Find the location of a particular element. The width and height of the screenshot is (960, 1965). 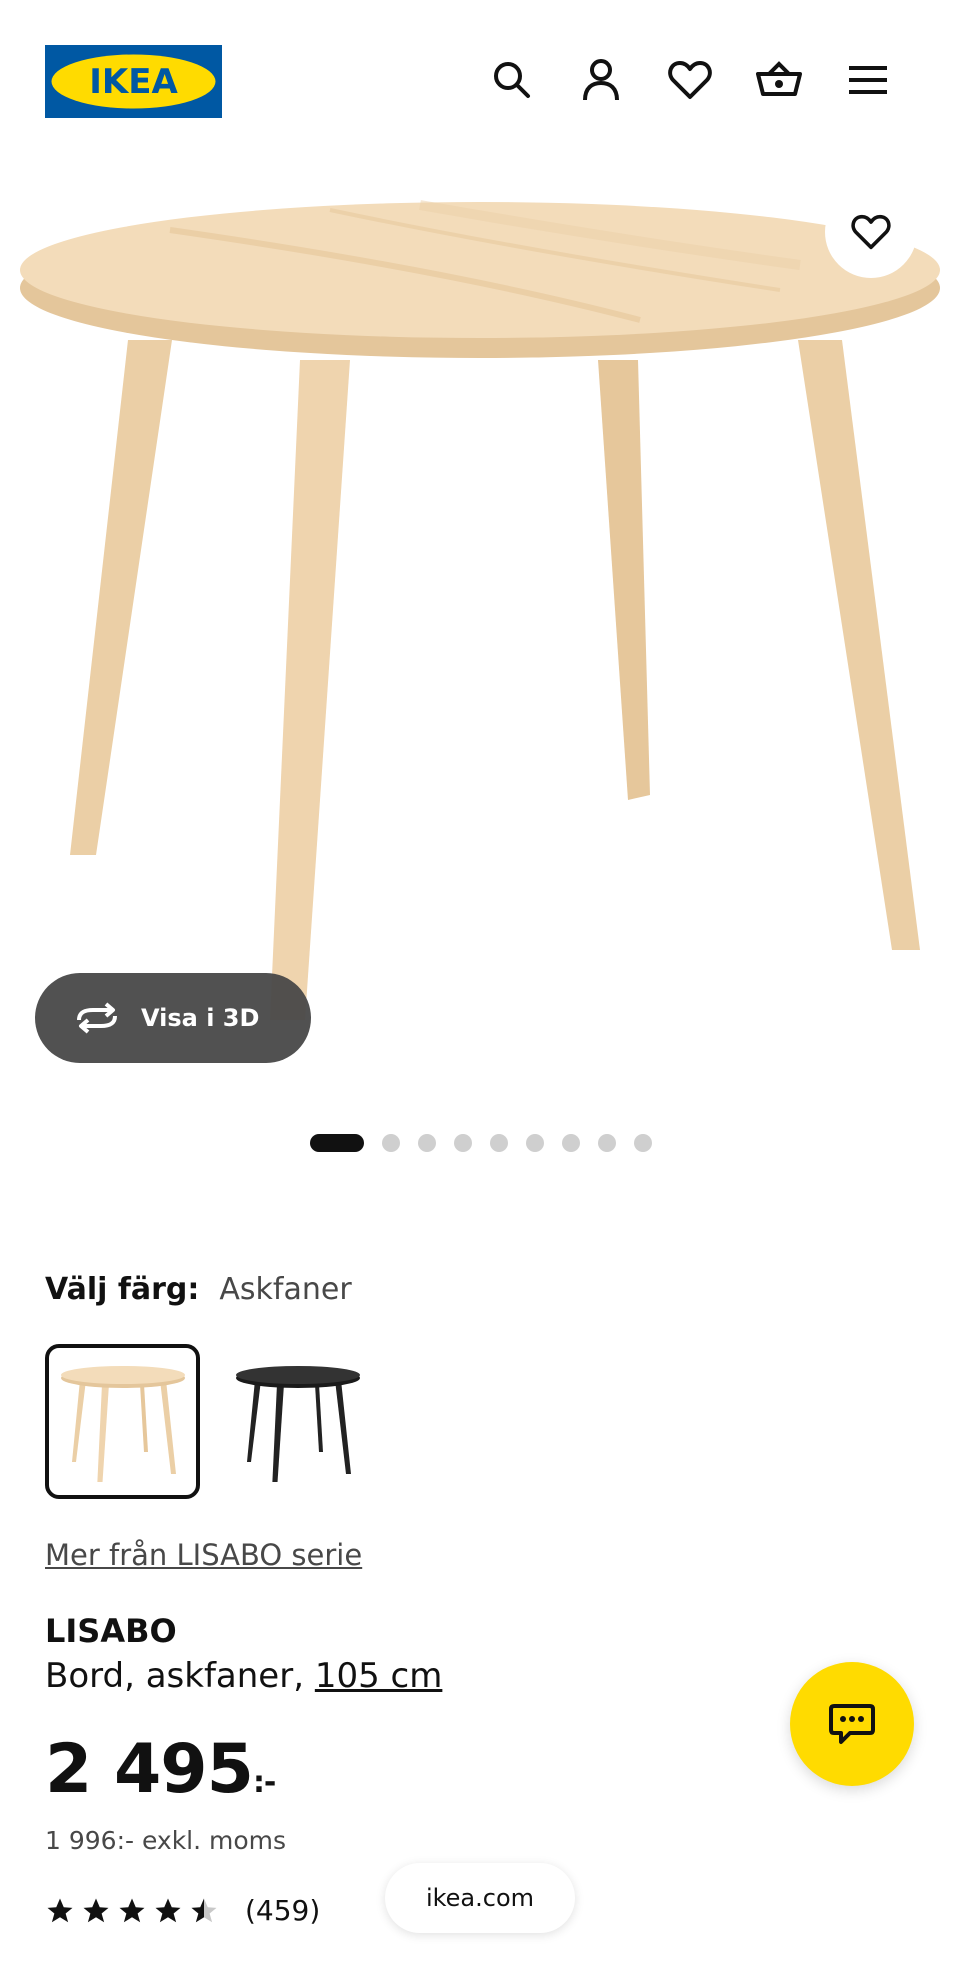

star-half-icon is located at coordinates (204, 1910).